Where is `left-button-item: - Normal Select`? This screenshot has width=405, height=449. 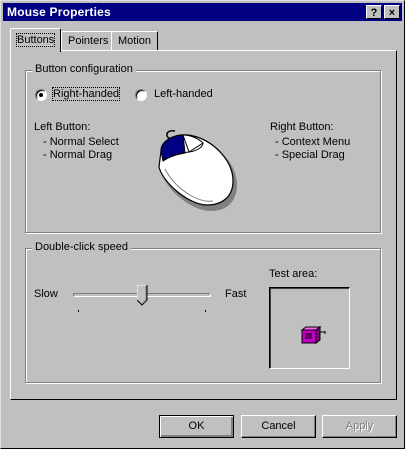 left-button-item: - Normal Select is located at coordinates (81, 142).